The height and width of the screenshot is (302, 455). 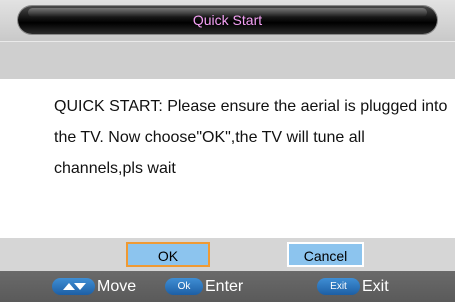 I want to click on hint-exit-label: Exit, so click(x=375, y=286).